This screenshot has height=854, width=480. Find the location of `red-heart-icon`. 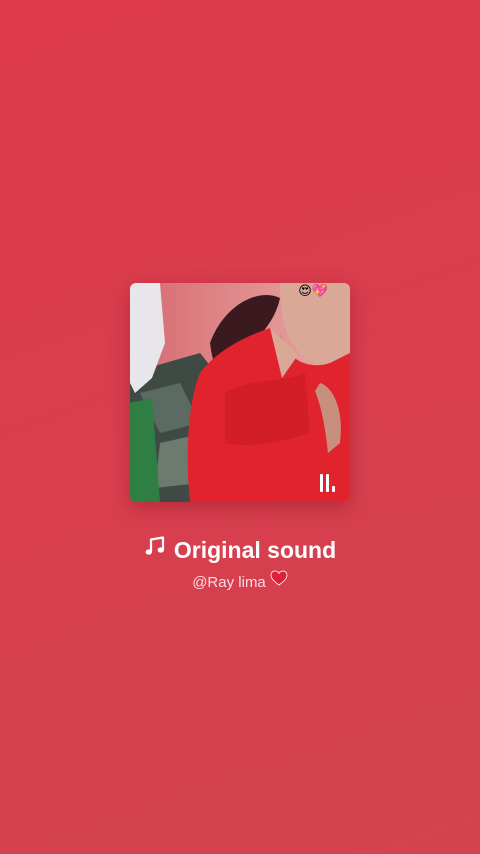

red-heart-icon is located at coordinates (279, 581).